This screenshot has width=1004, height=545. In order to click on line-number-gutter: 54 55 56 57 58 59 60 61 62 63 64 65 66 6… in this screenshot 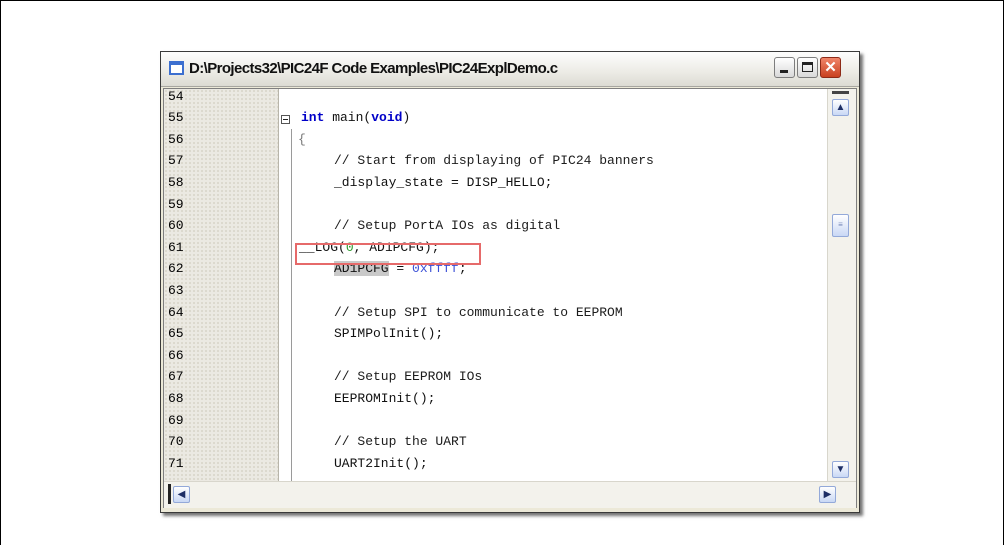, I will do `click(221, 285)`.